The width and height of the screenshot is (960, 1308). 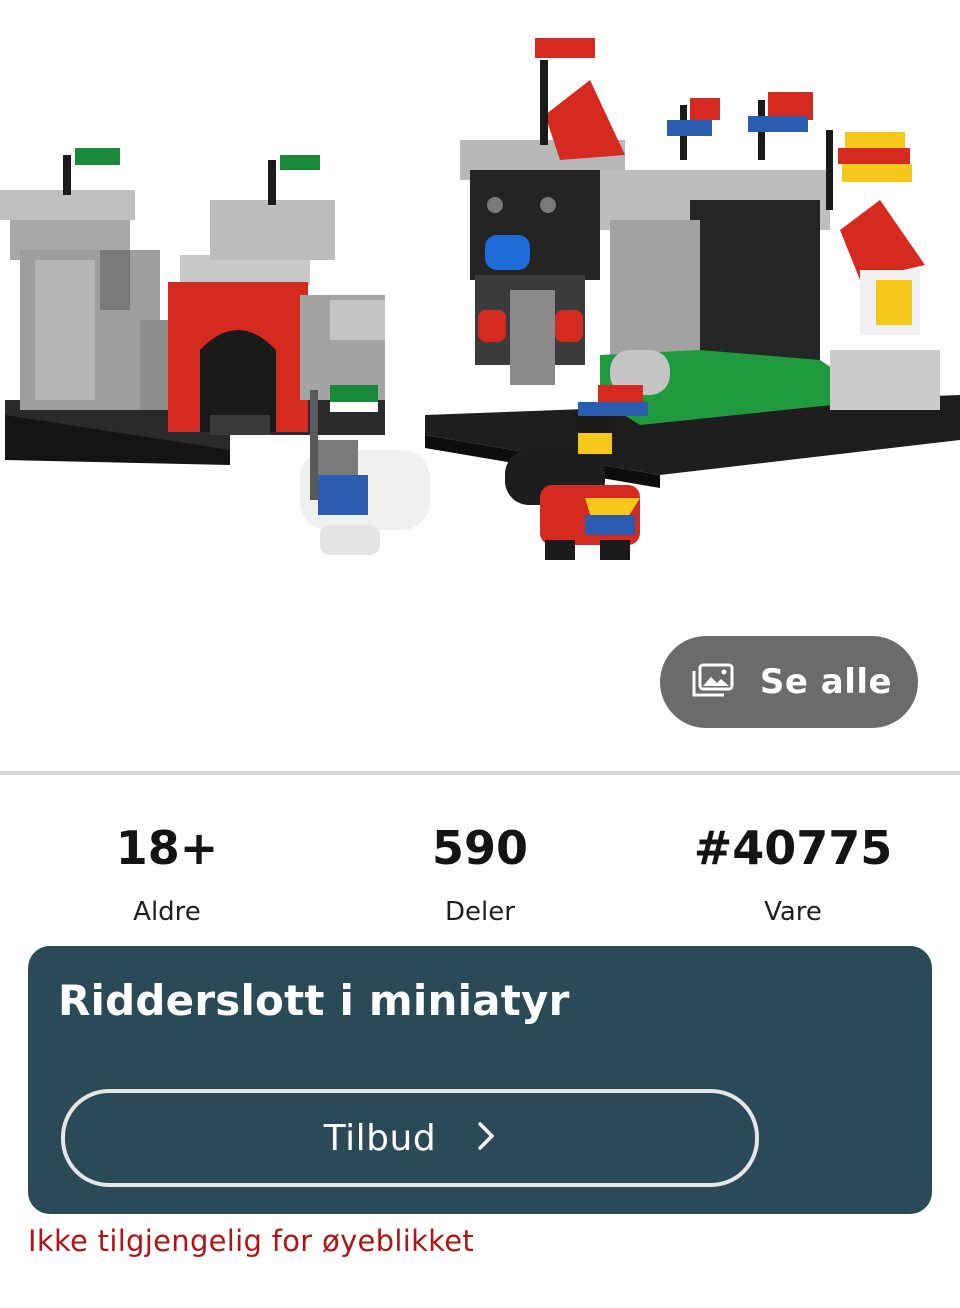 I want to click on stat-item-number: #40775 Vare, so click(x=793, y=871).